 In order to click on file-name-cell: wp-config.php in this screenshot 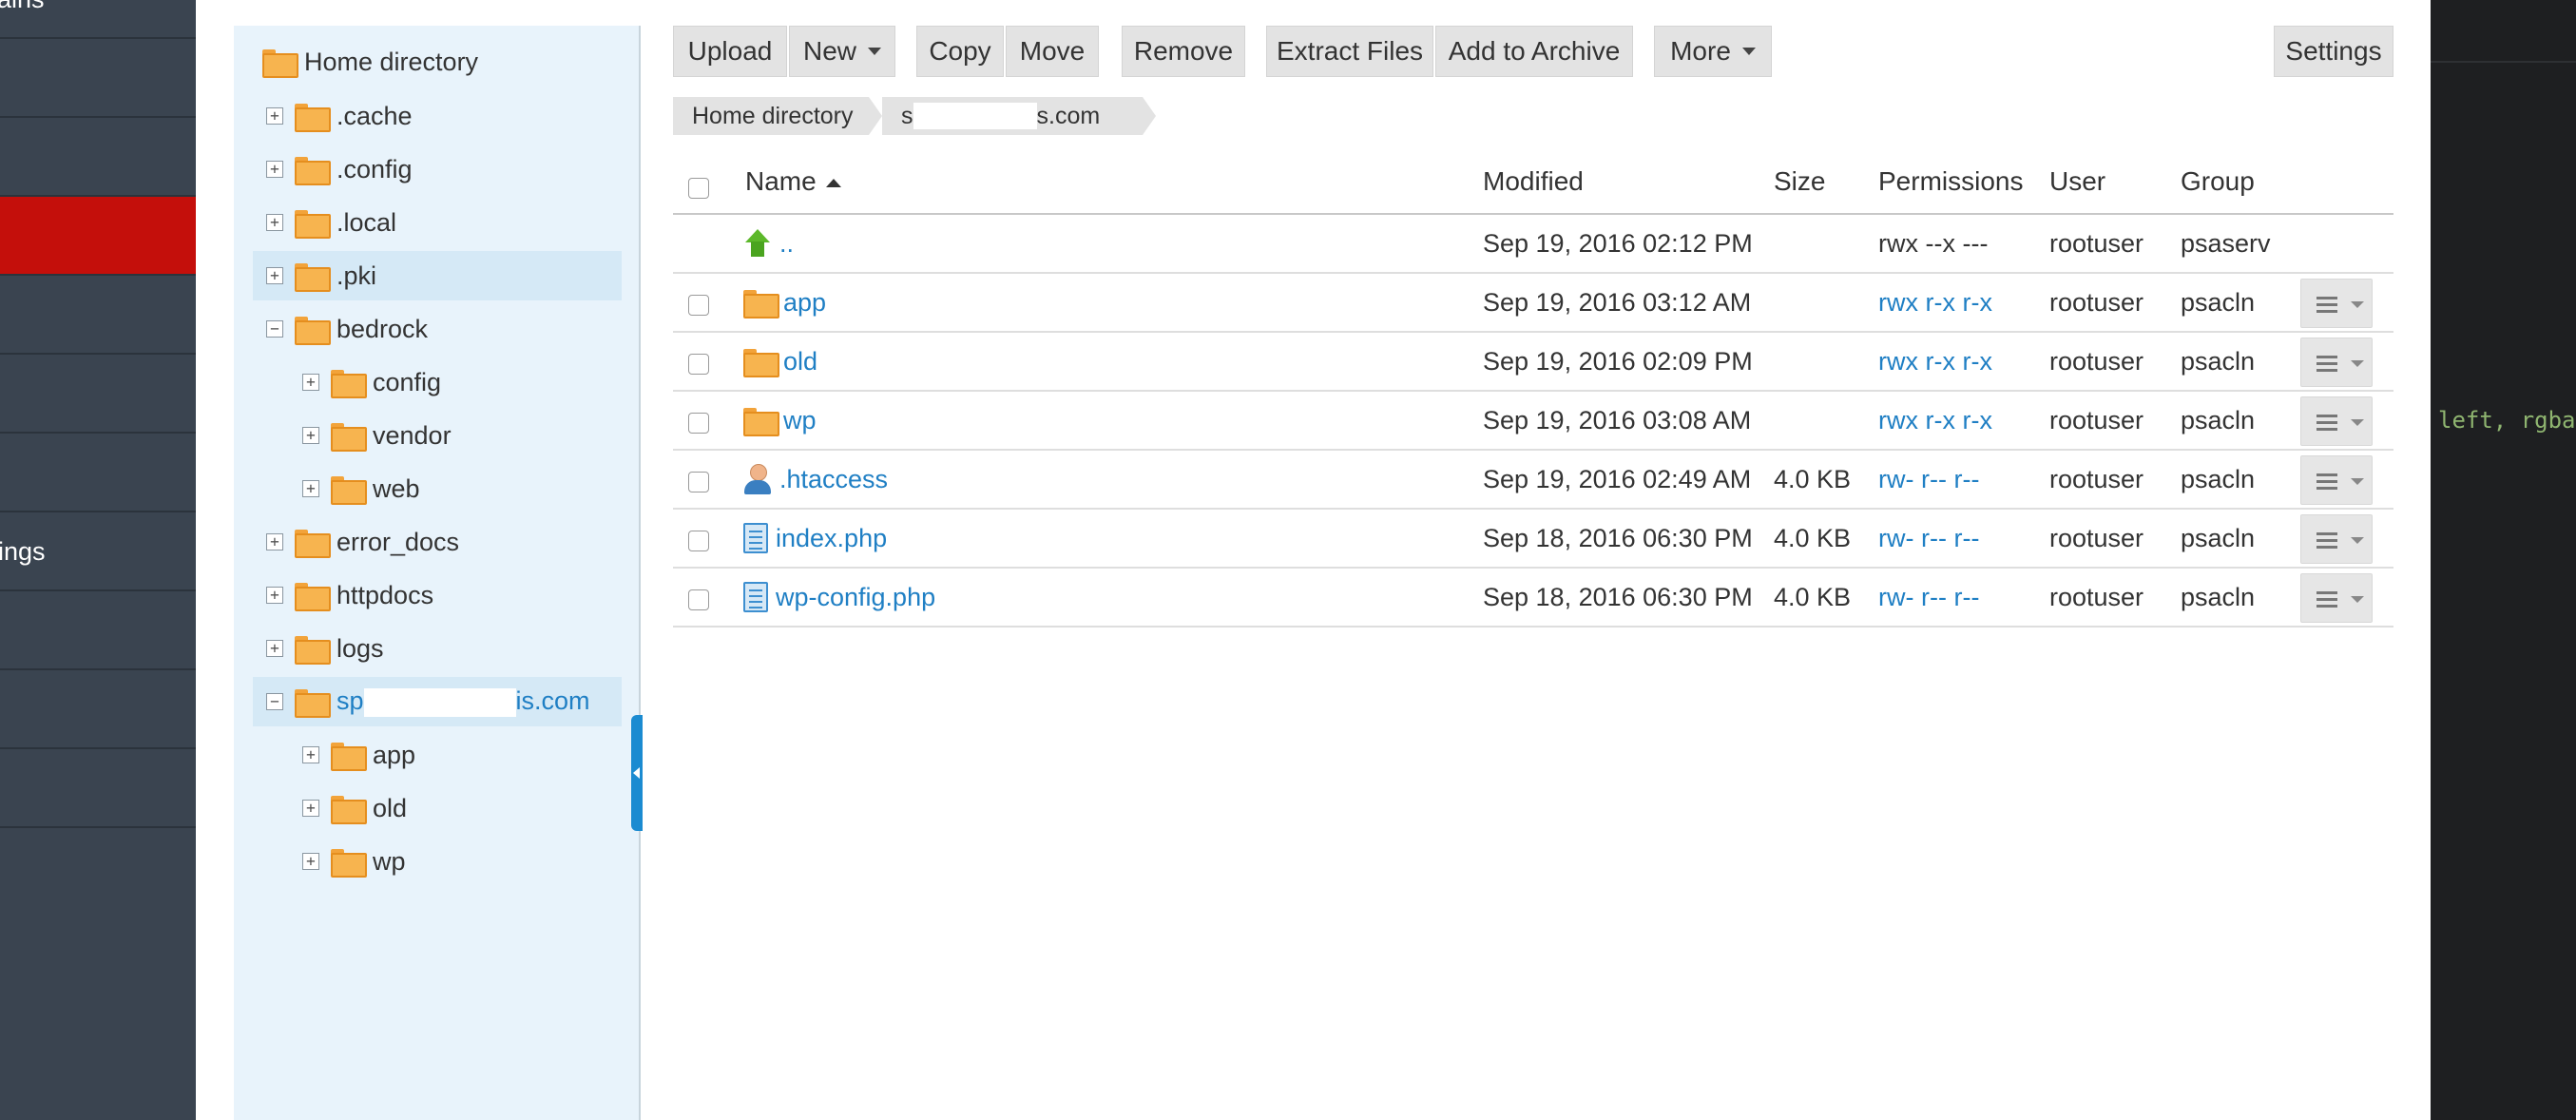, I will do `click(839, 597)`.